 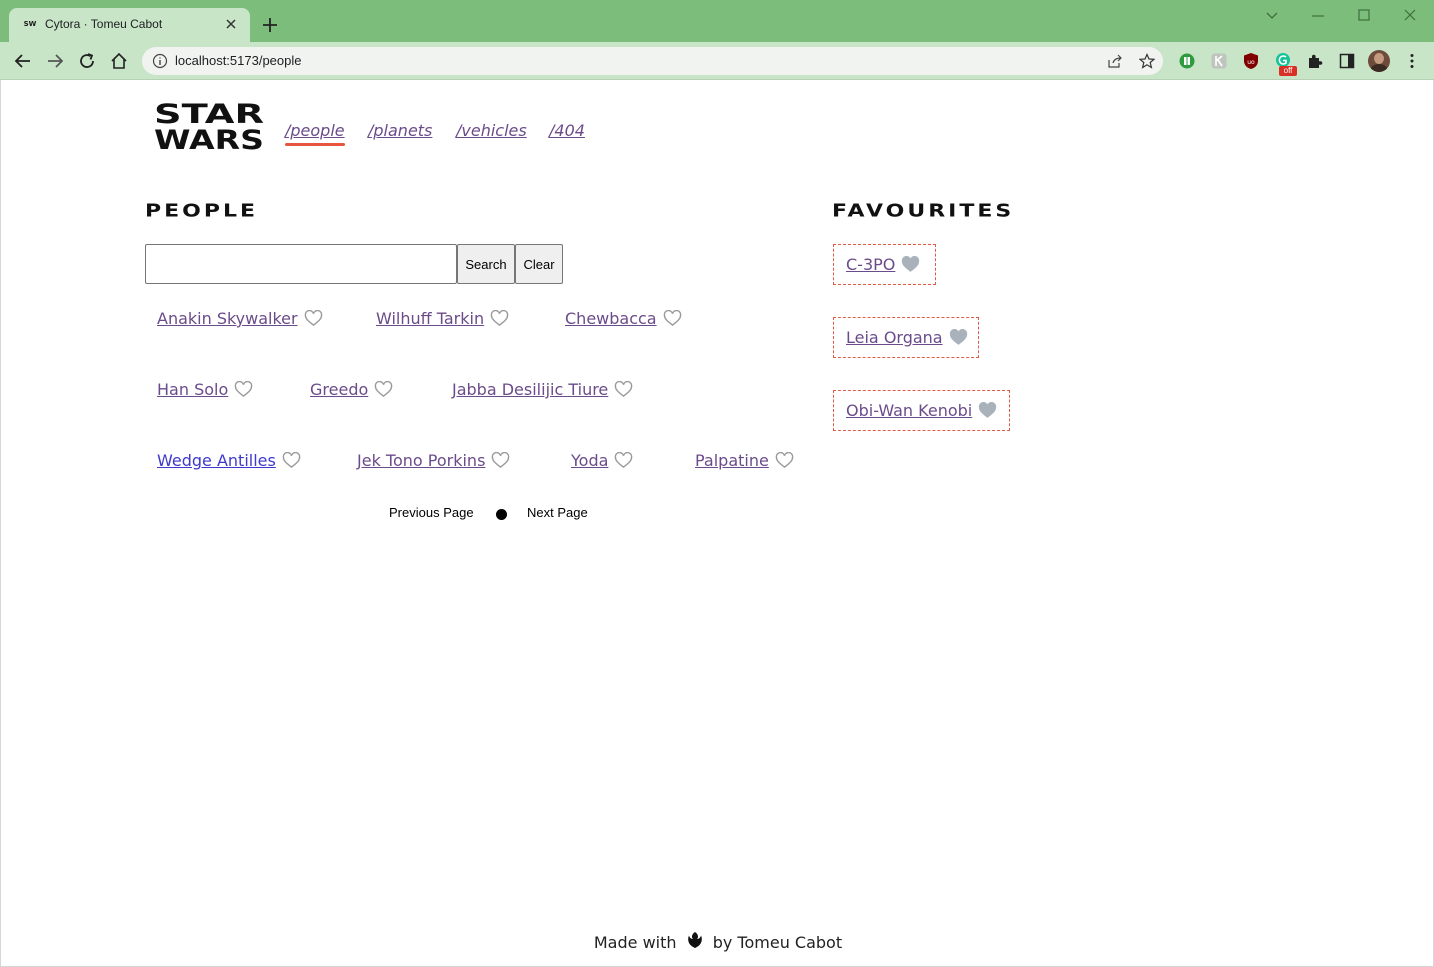 What do you see at coordinates (400, 130) in the screenshot?
I see `nav-link-planets: /planets` at bounding box center [400, 130].